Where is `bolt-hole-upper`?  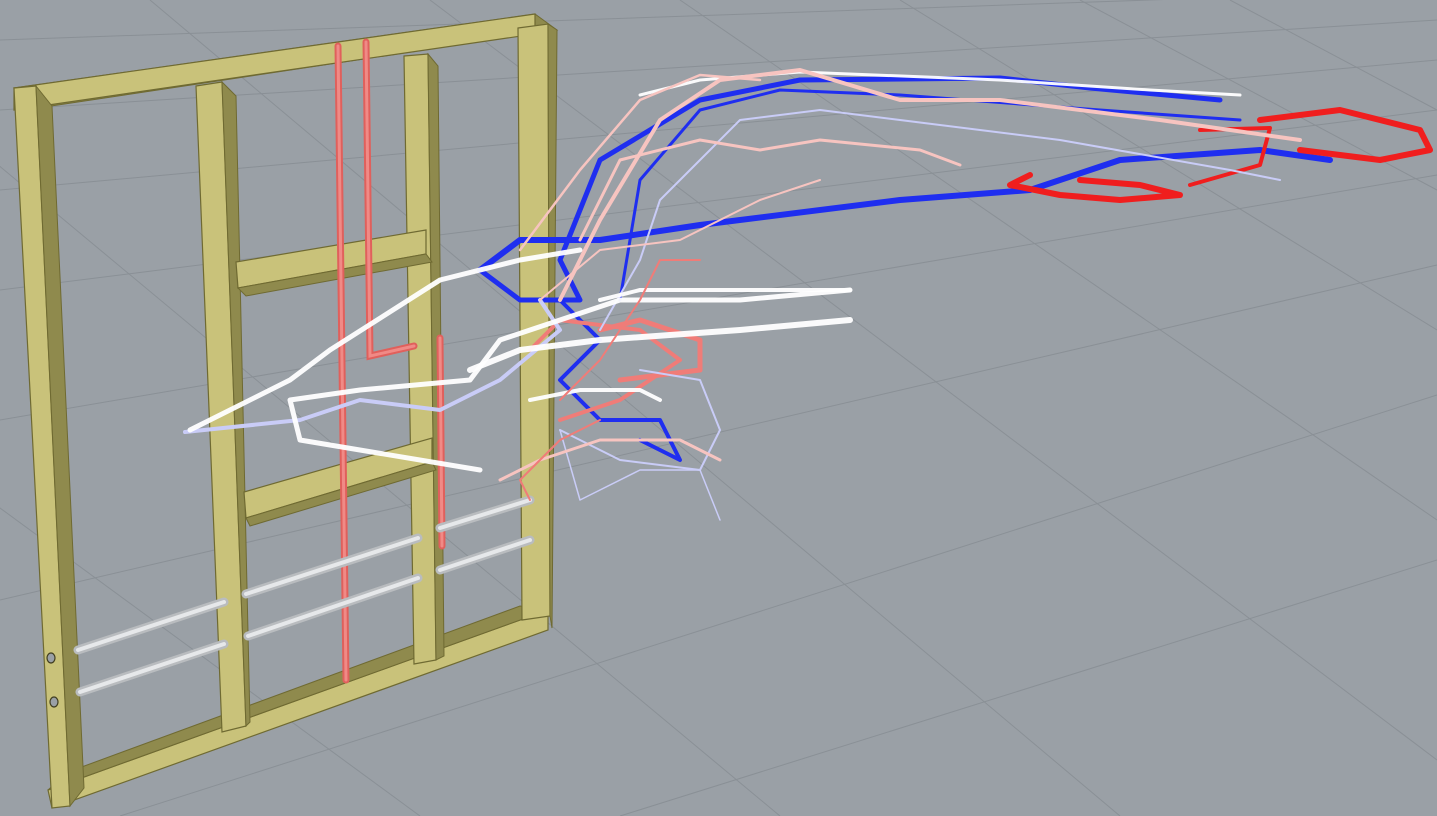 bolt-hole-upper is located at coordinates (51, 658).